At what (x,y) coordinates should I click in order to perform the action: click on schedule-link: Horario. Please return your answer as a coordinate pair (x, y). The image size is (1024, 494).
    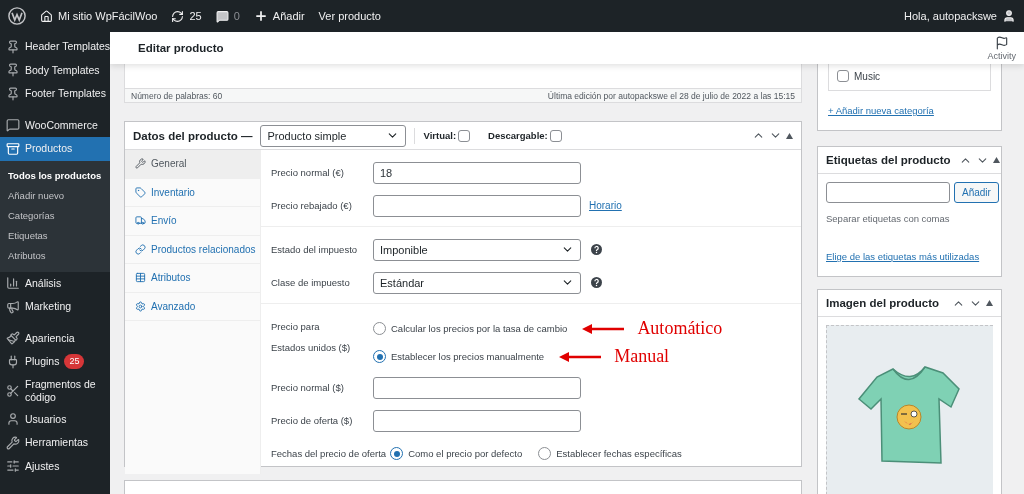
    Looking at the image, I should click on (605, 205).